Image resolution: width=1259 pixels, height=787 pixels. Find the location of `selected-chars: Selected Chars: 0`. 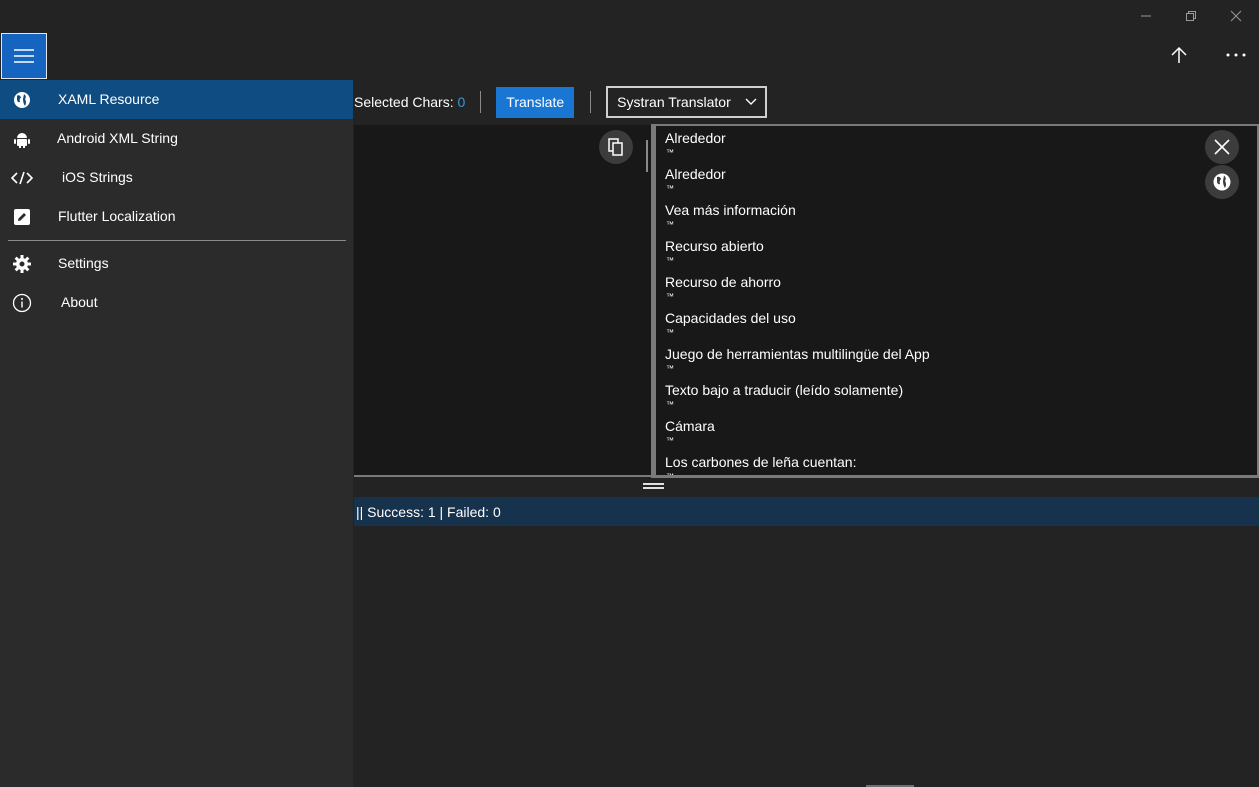

selected-chars: Selected Chars: 0 is located at coordinates (409, 102).